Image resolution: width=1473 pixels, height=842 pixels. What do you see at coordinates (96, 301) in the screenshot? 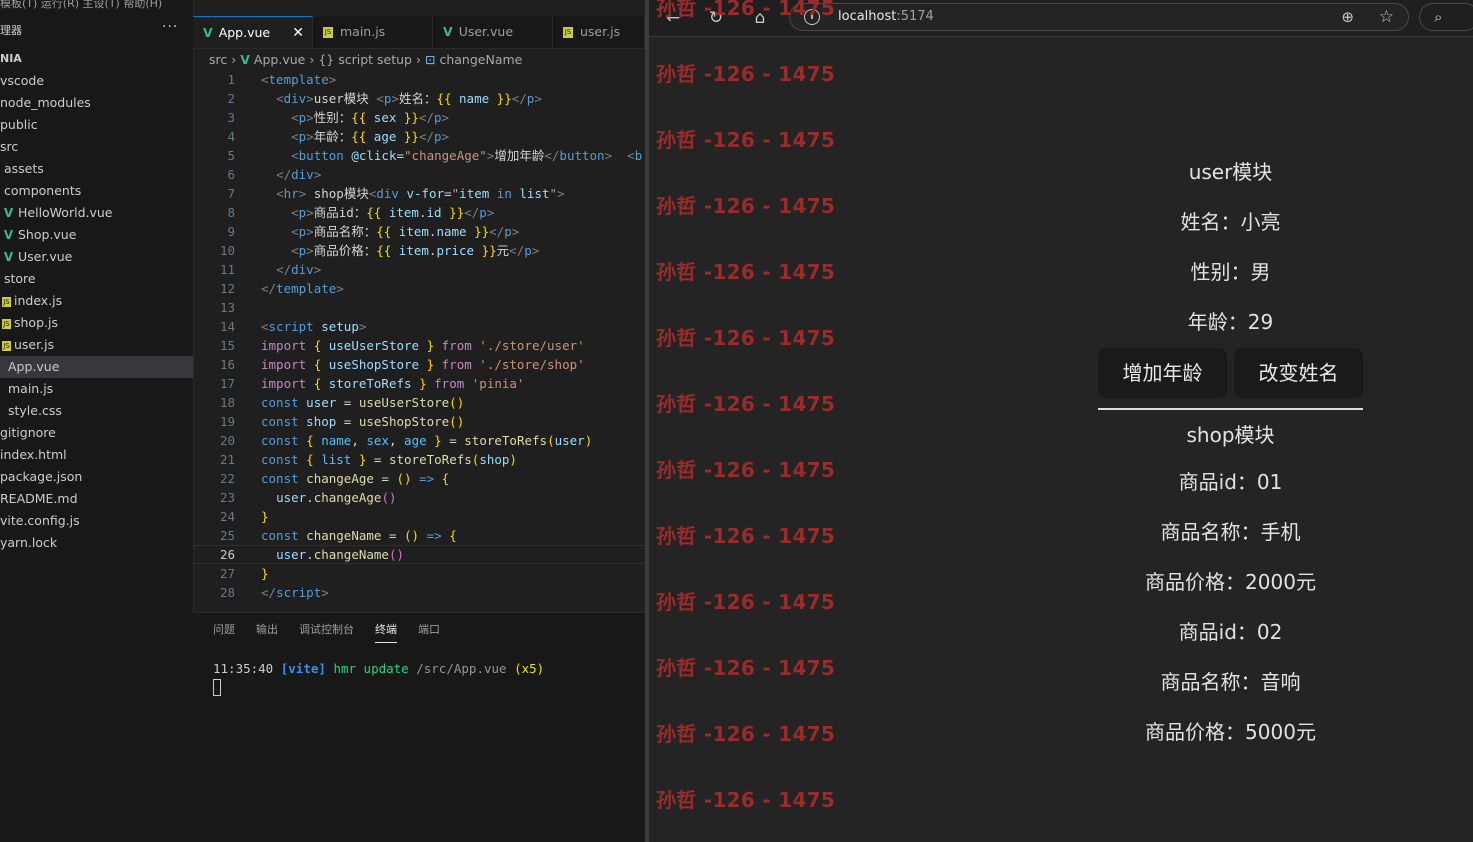
I see `tree-item: JS index.js` at bounding box center [96, 301].